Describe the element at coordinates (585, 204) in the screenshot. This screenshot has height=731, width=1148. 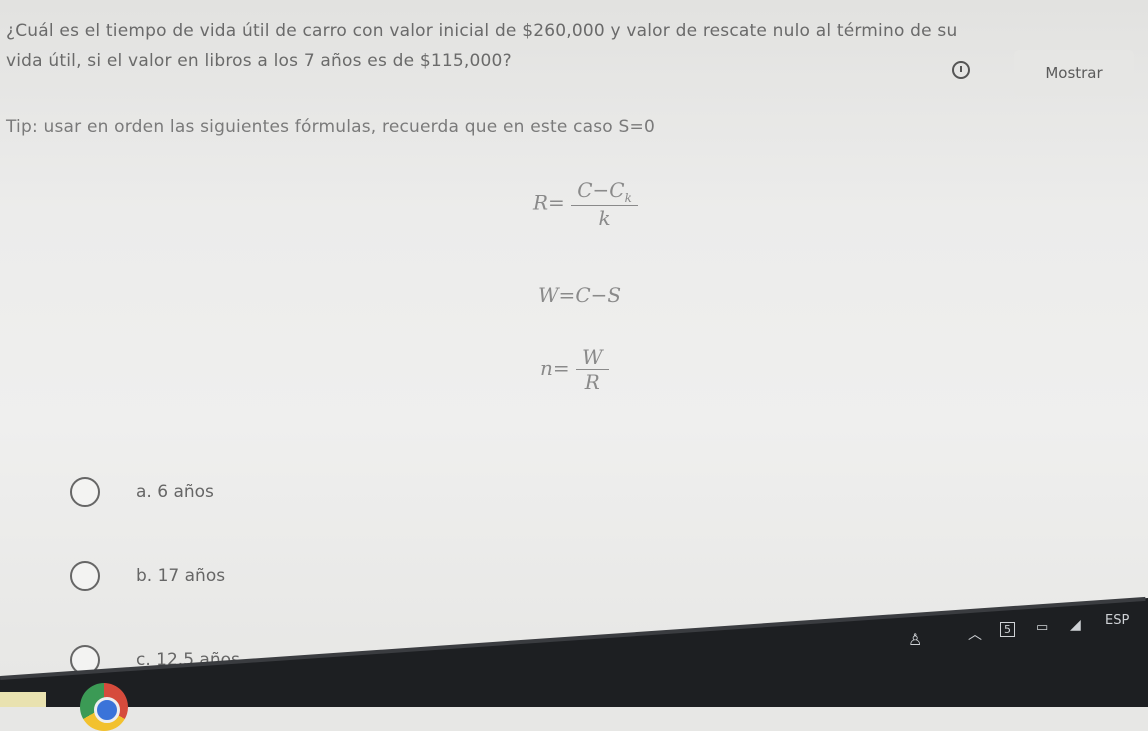
I see `formula-r: R= C−Ck k` at that location.